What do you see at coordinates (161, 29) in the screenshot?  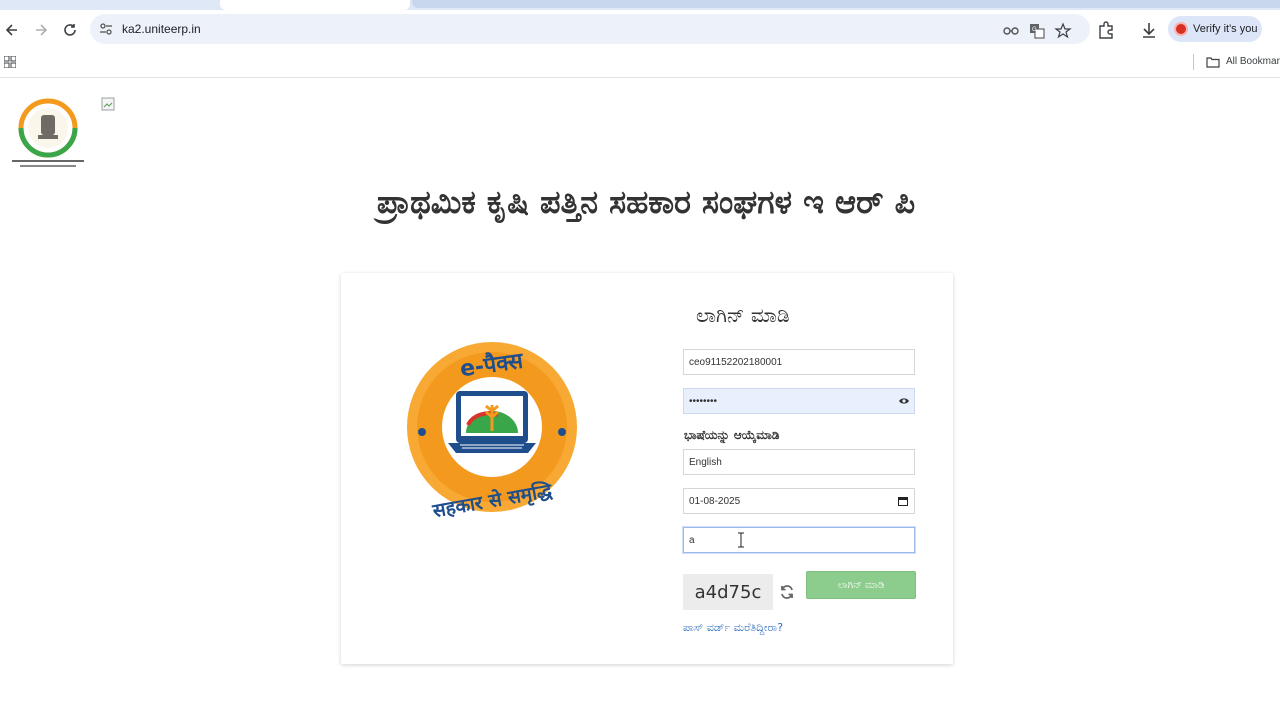 I see `url-text: ka2.uniteerp.in` at bounding box center [161, 29].